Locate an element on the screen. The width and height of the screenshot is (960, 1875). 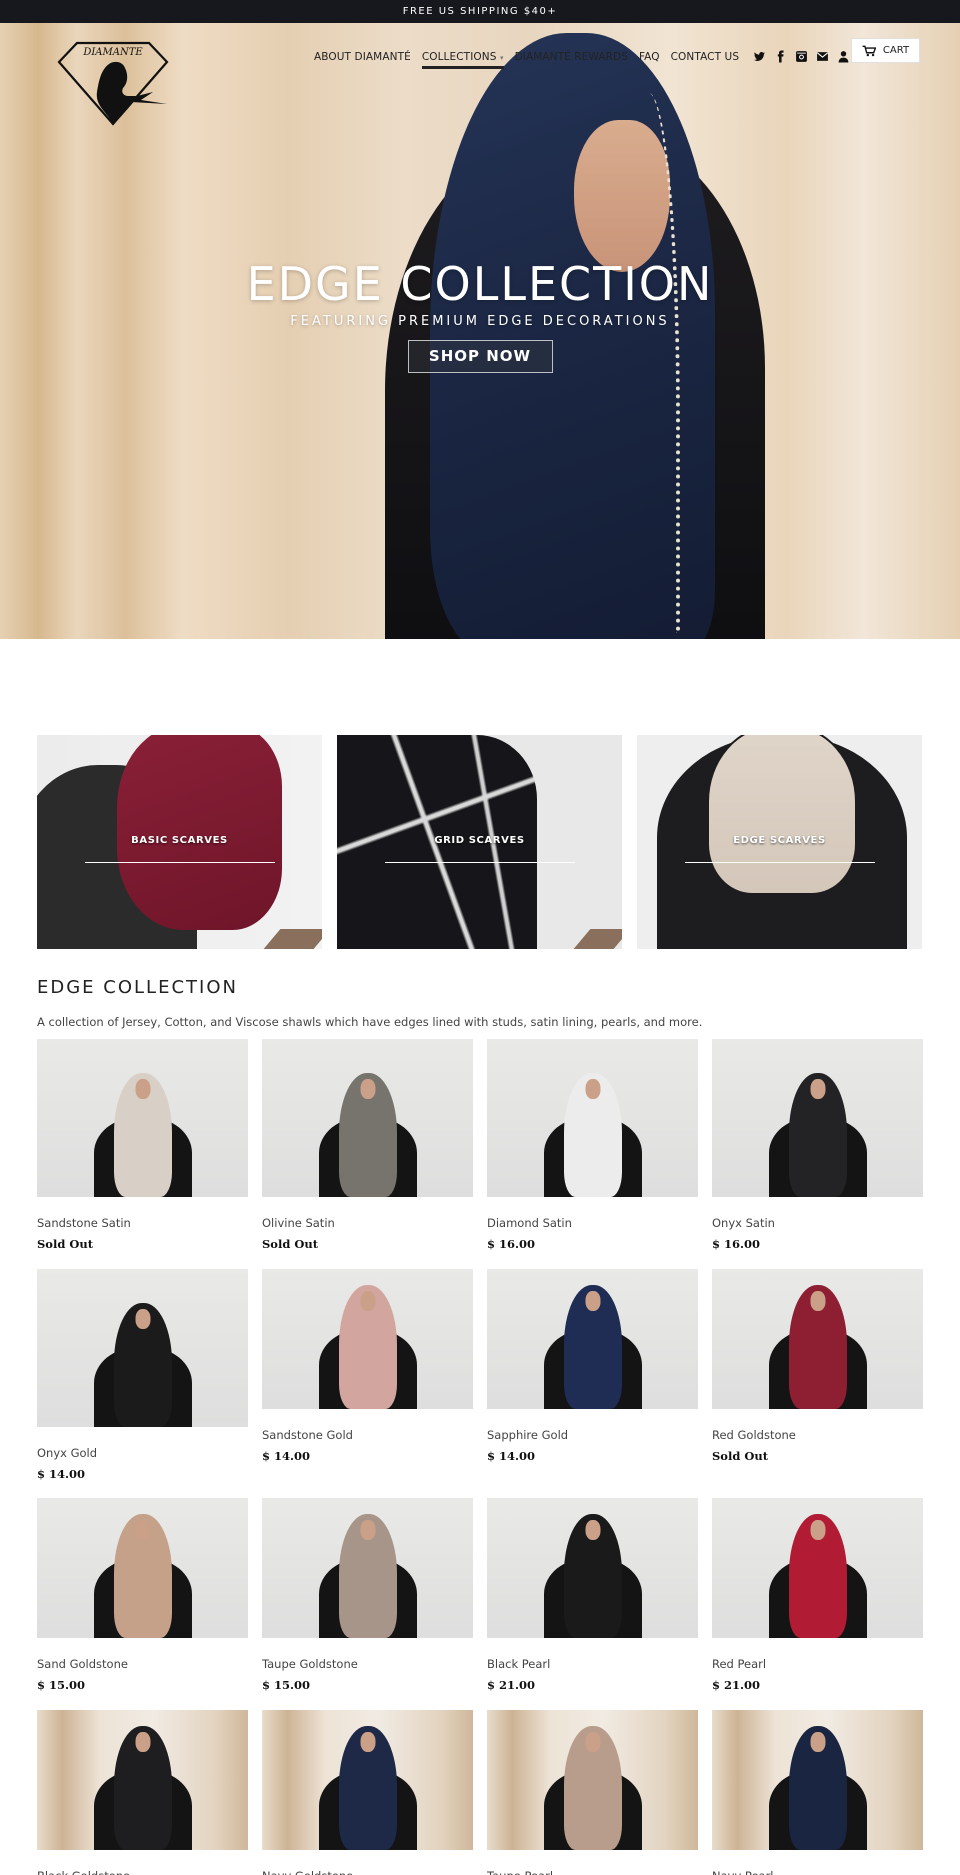
product-card: Sapphire Gold $ 14.00 is located at coordinates (592, 1366).